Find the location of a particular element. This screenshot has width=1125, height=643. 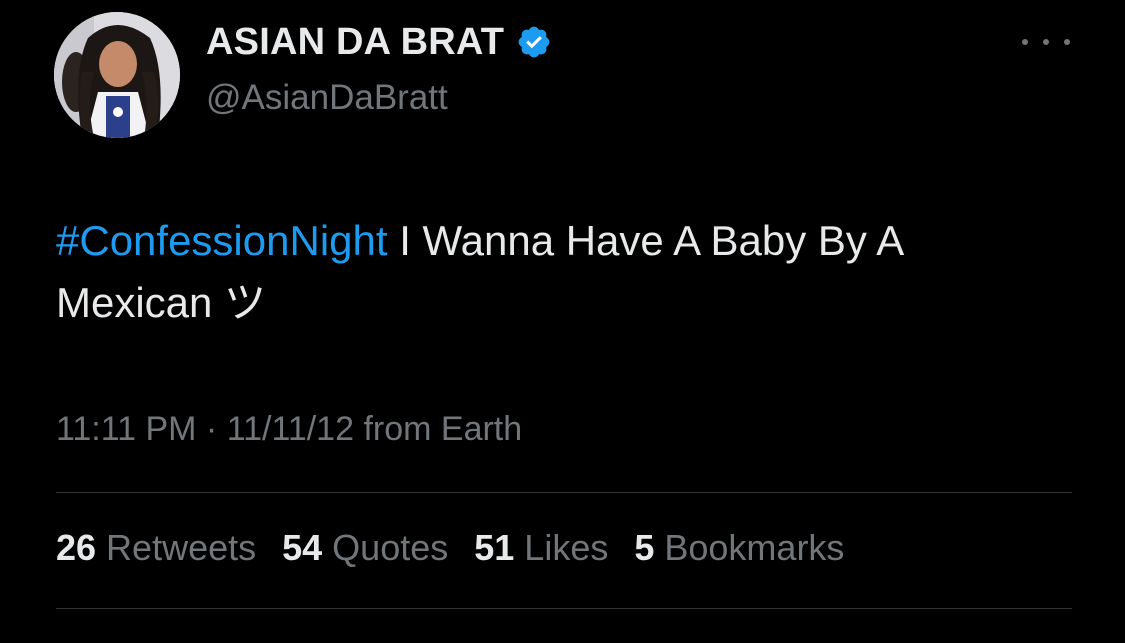

stat-label: Bookmarks is located at coordinates (754, 547).